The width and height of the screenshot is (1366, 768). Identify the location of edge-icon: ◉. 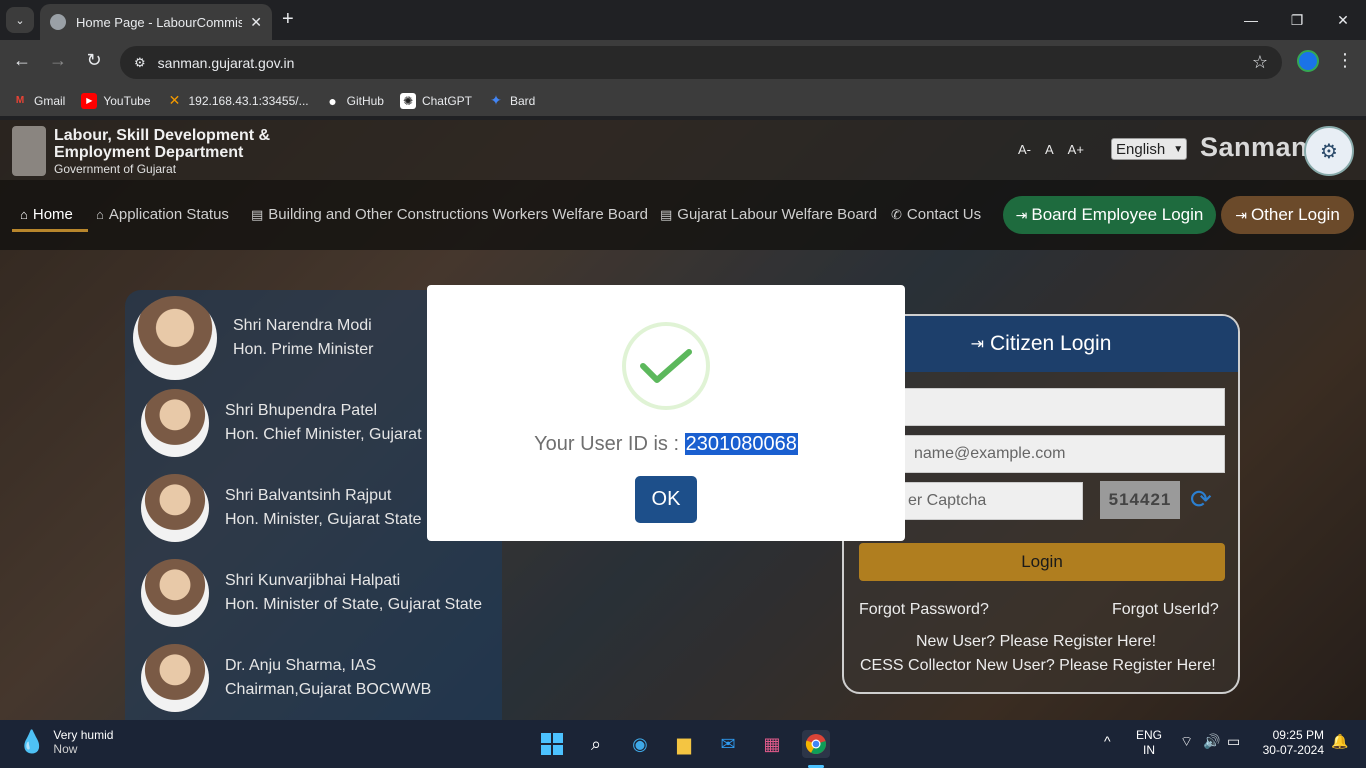
(640, 744).